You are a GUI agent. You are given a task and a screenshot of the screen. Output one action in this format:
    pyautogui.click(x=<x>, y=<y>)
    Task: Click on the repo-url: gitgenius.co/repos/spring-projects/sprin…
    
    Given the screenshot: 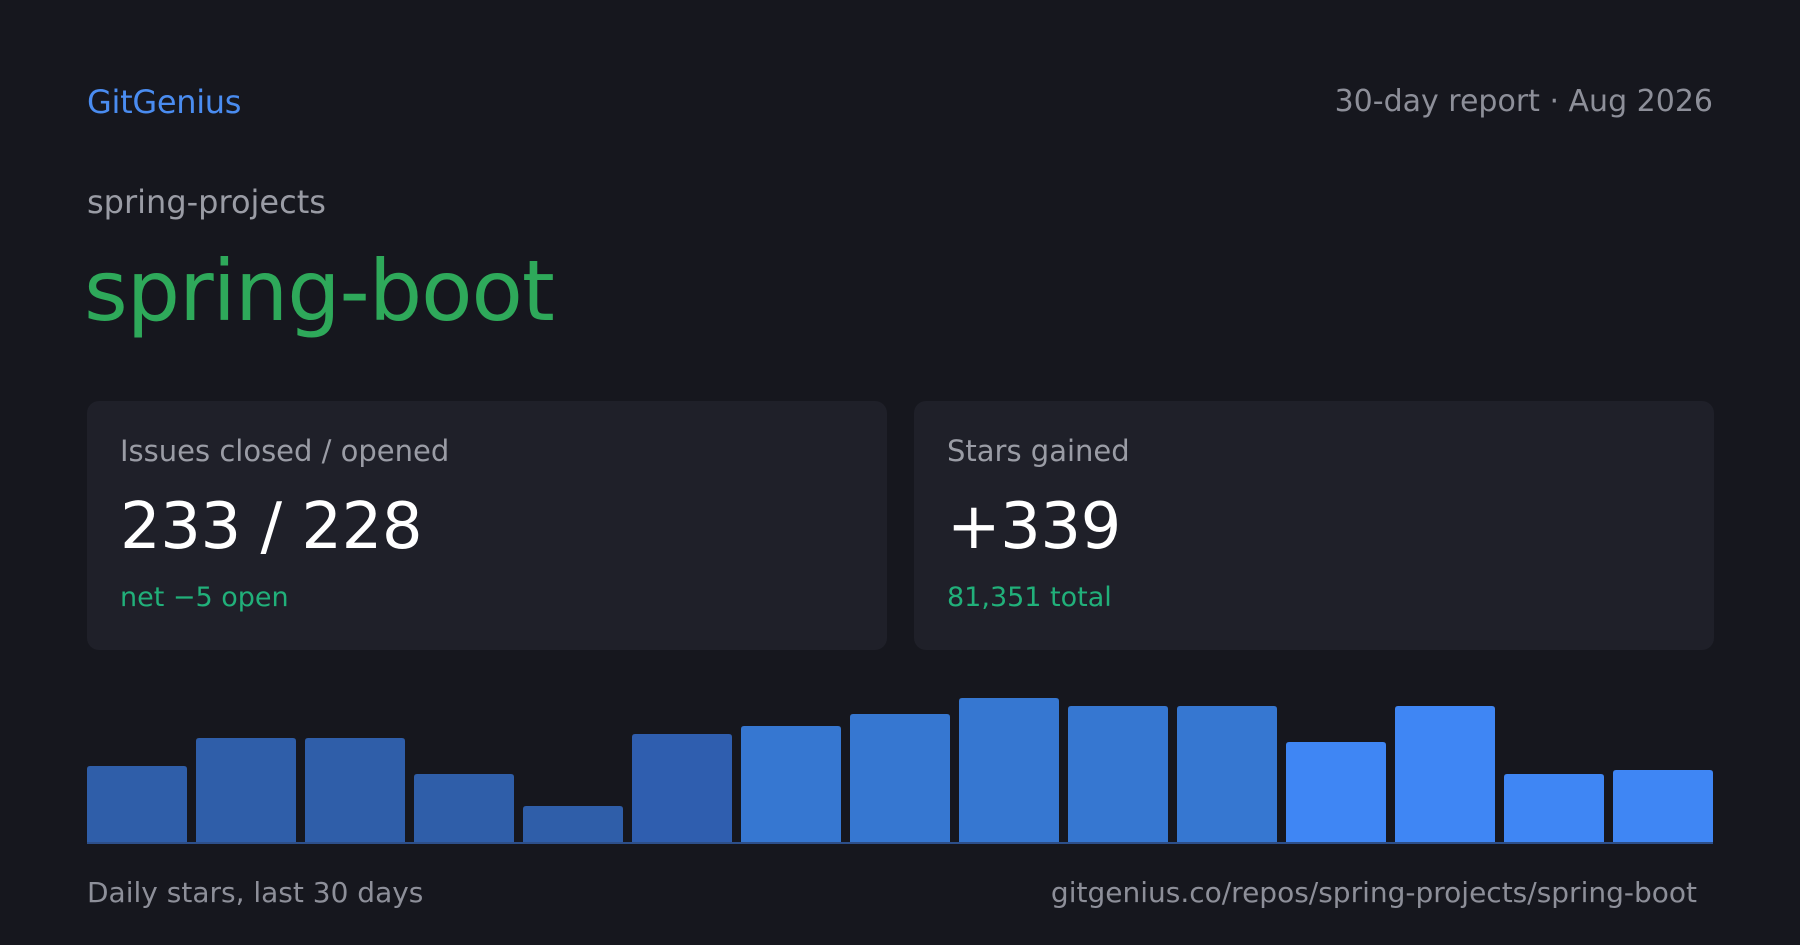 What is the action you would take?
    pyautogui.click(x=1374, y=893)
    